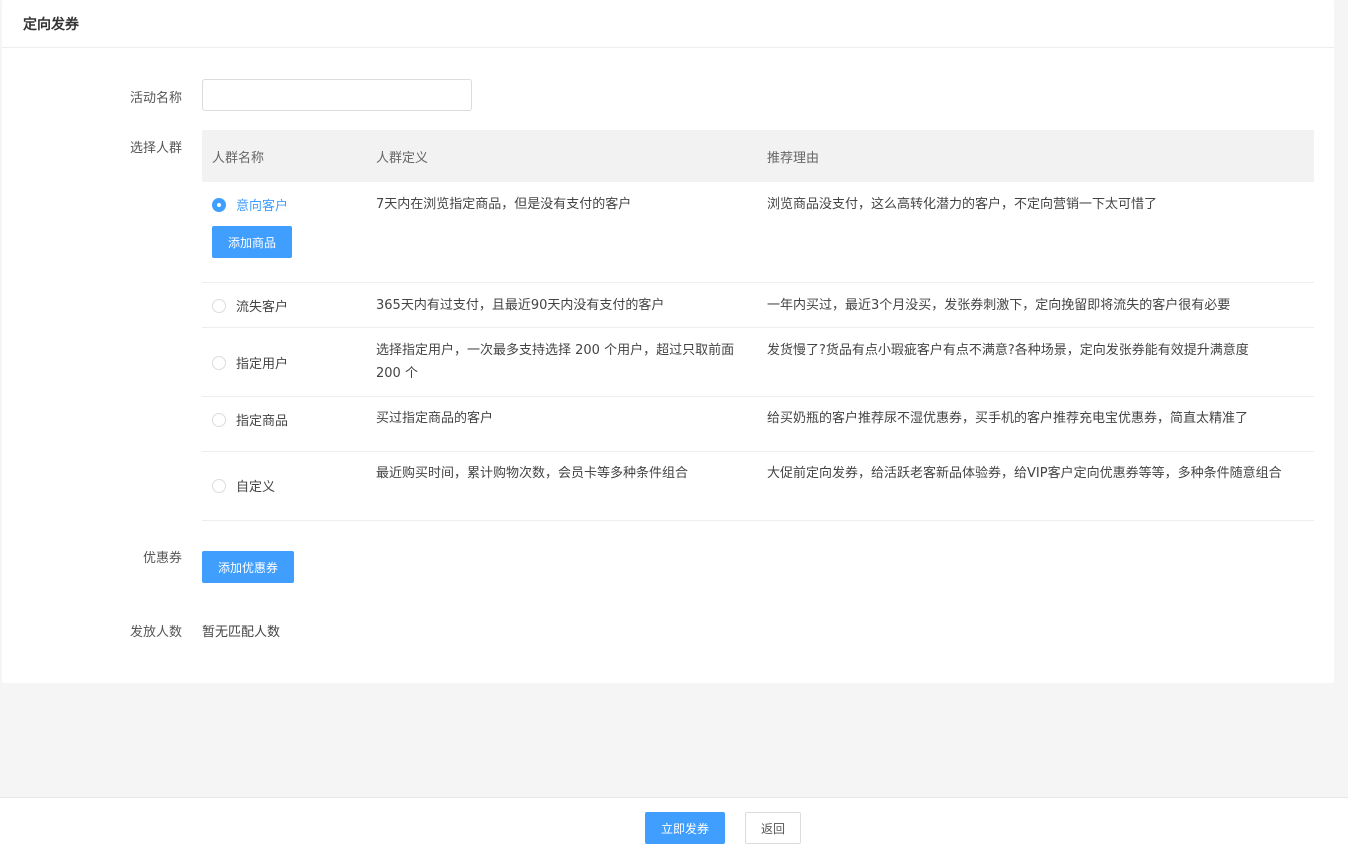  What do you see at coordinates (337, 95) in the screenshot?
I see `activity-name-input` at bounding box center [337, 95].